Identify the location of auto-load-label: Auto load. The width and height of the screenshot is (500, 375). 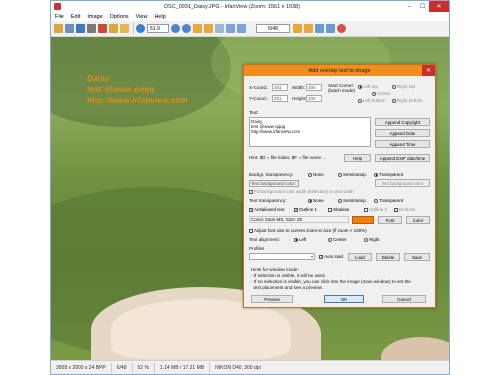
(334, 256).